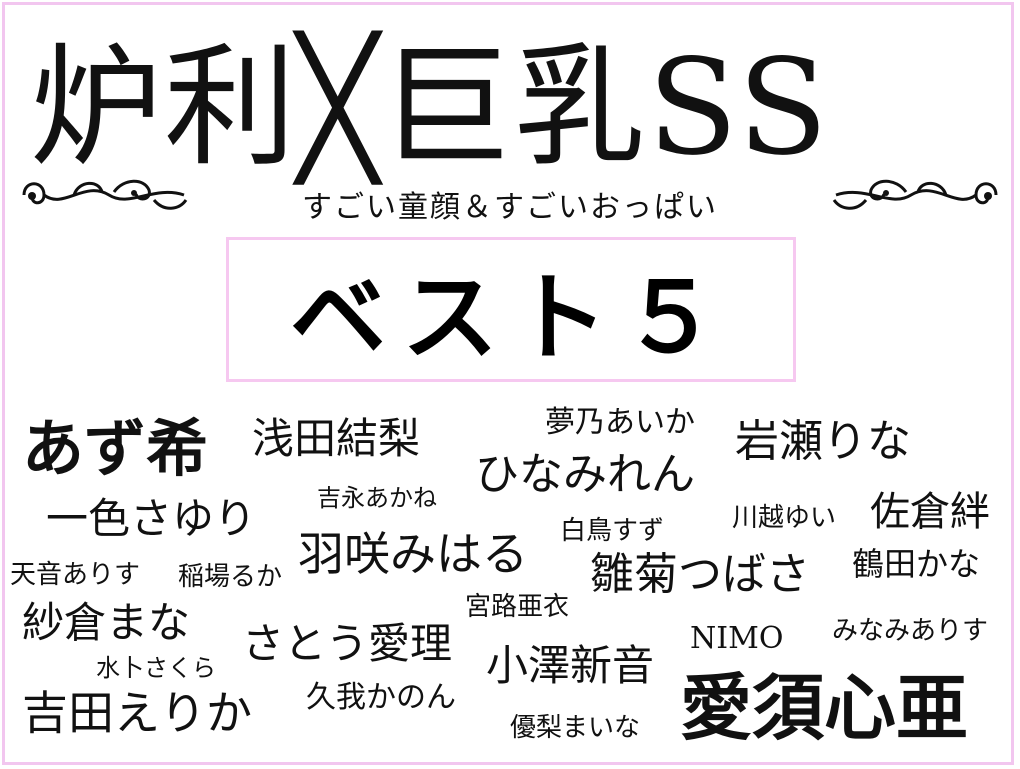 Image resolution: width=1020 pixels, height=769 pixels. What do you see at coordinates (910, 631) in the screenshot?
I see `name-minami-arisu: みなみありす` at bounding box center [910, 631].